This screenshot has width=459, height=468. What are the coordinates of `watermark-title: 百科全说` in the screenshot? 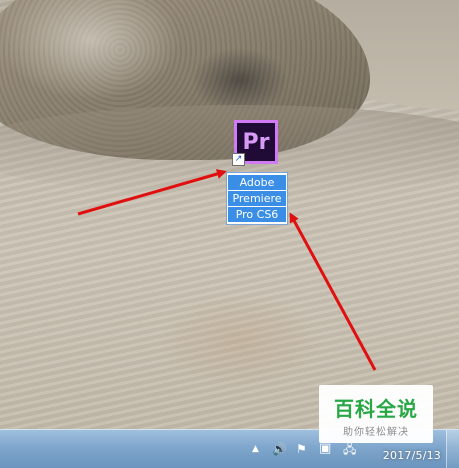 It's located at (376, 409).